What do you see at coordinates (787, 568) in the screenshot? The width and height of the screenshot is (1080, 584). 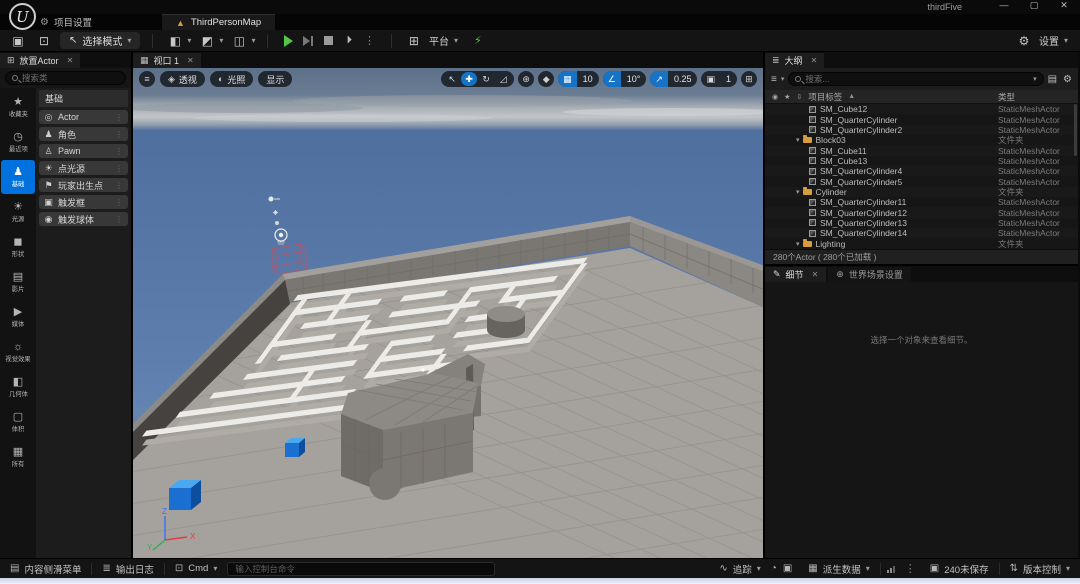 I see `snapshot-icon: ▣` at bounding box center [787, 568].